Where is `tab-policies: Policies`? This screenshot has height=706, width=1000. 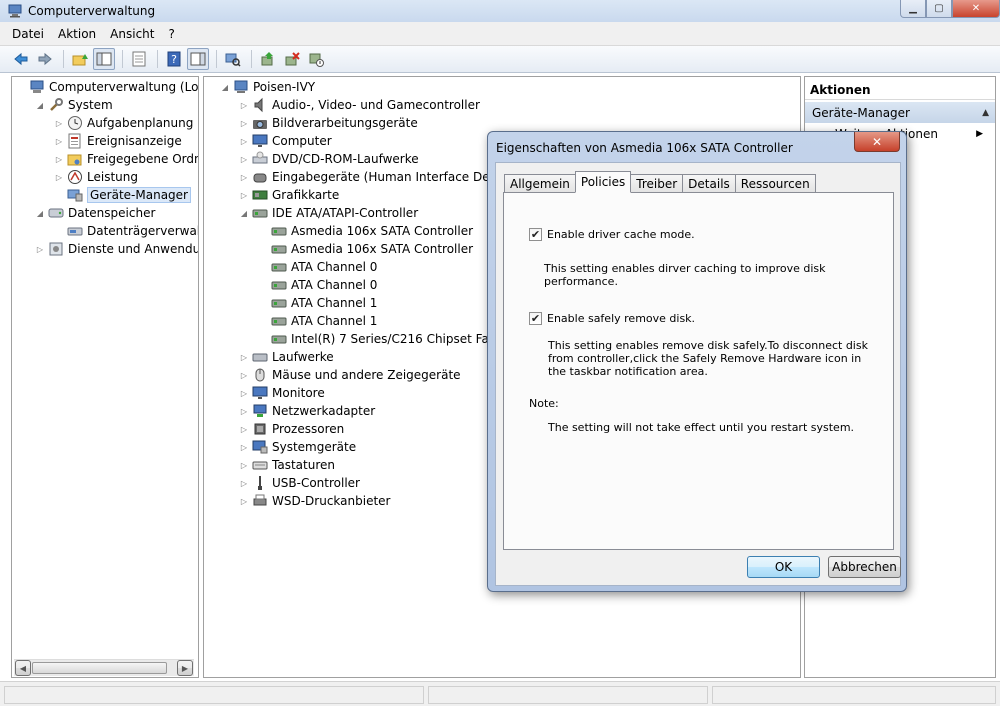 tab-policies: Policies is located at coordinates (603, 182).